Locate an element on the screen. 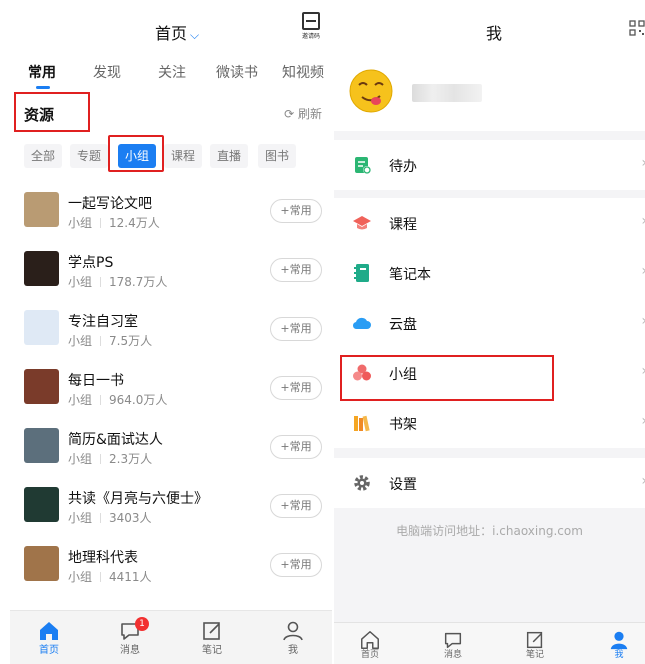  menu-item-course: 课程 › is located at coordinates (489, 223).